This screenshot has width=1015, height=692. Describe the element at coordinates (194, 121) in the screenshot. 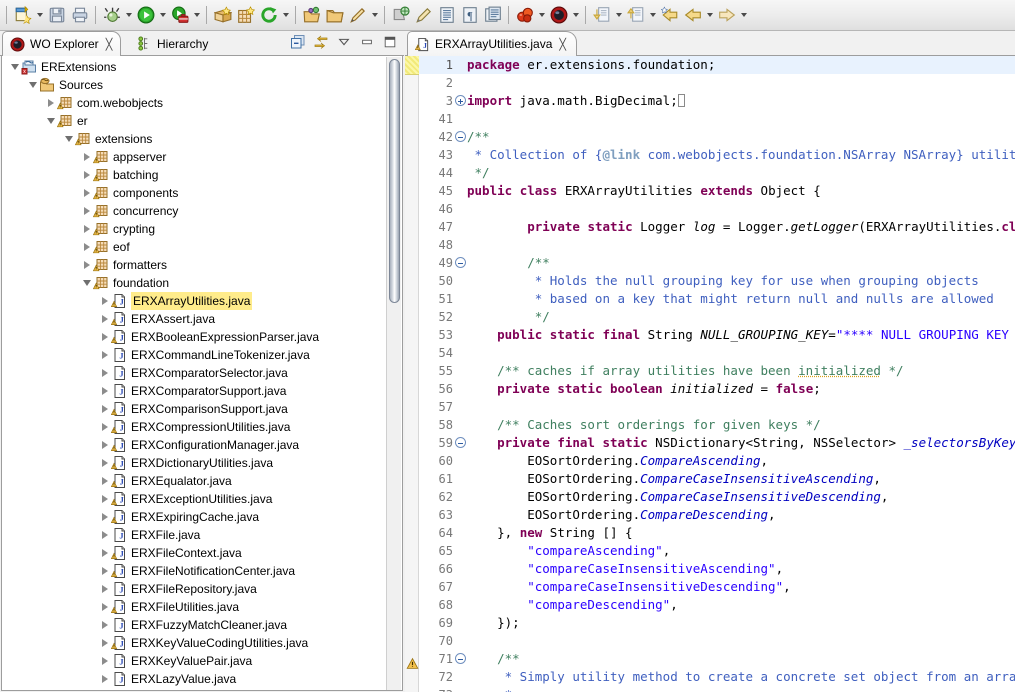

I see `tree-item: er` at that location.